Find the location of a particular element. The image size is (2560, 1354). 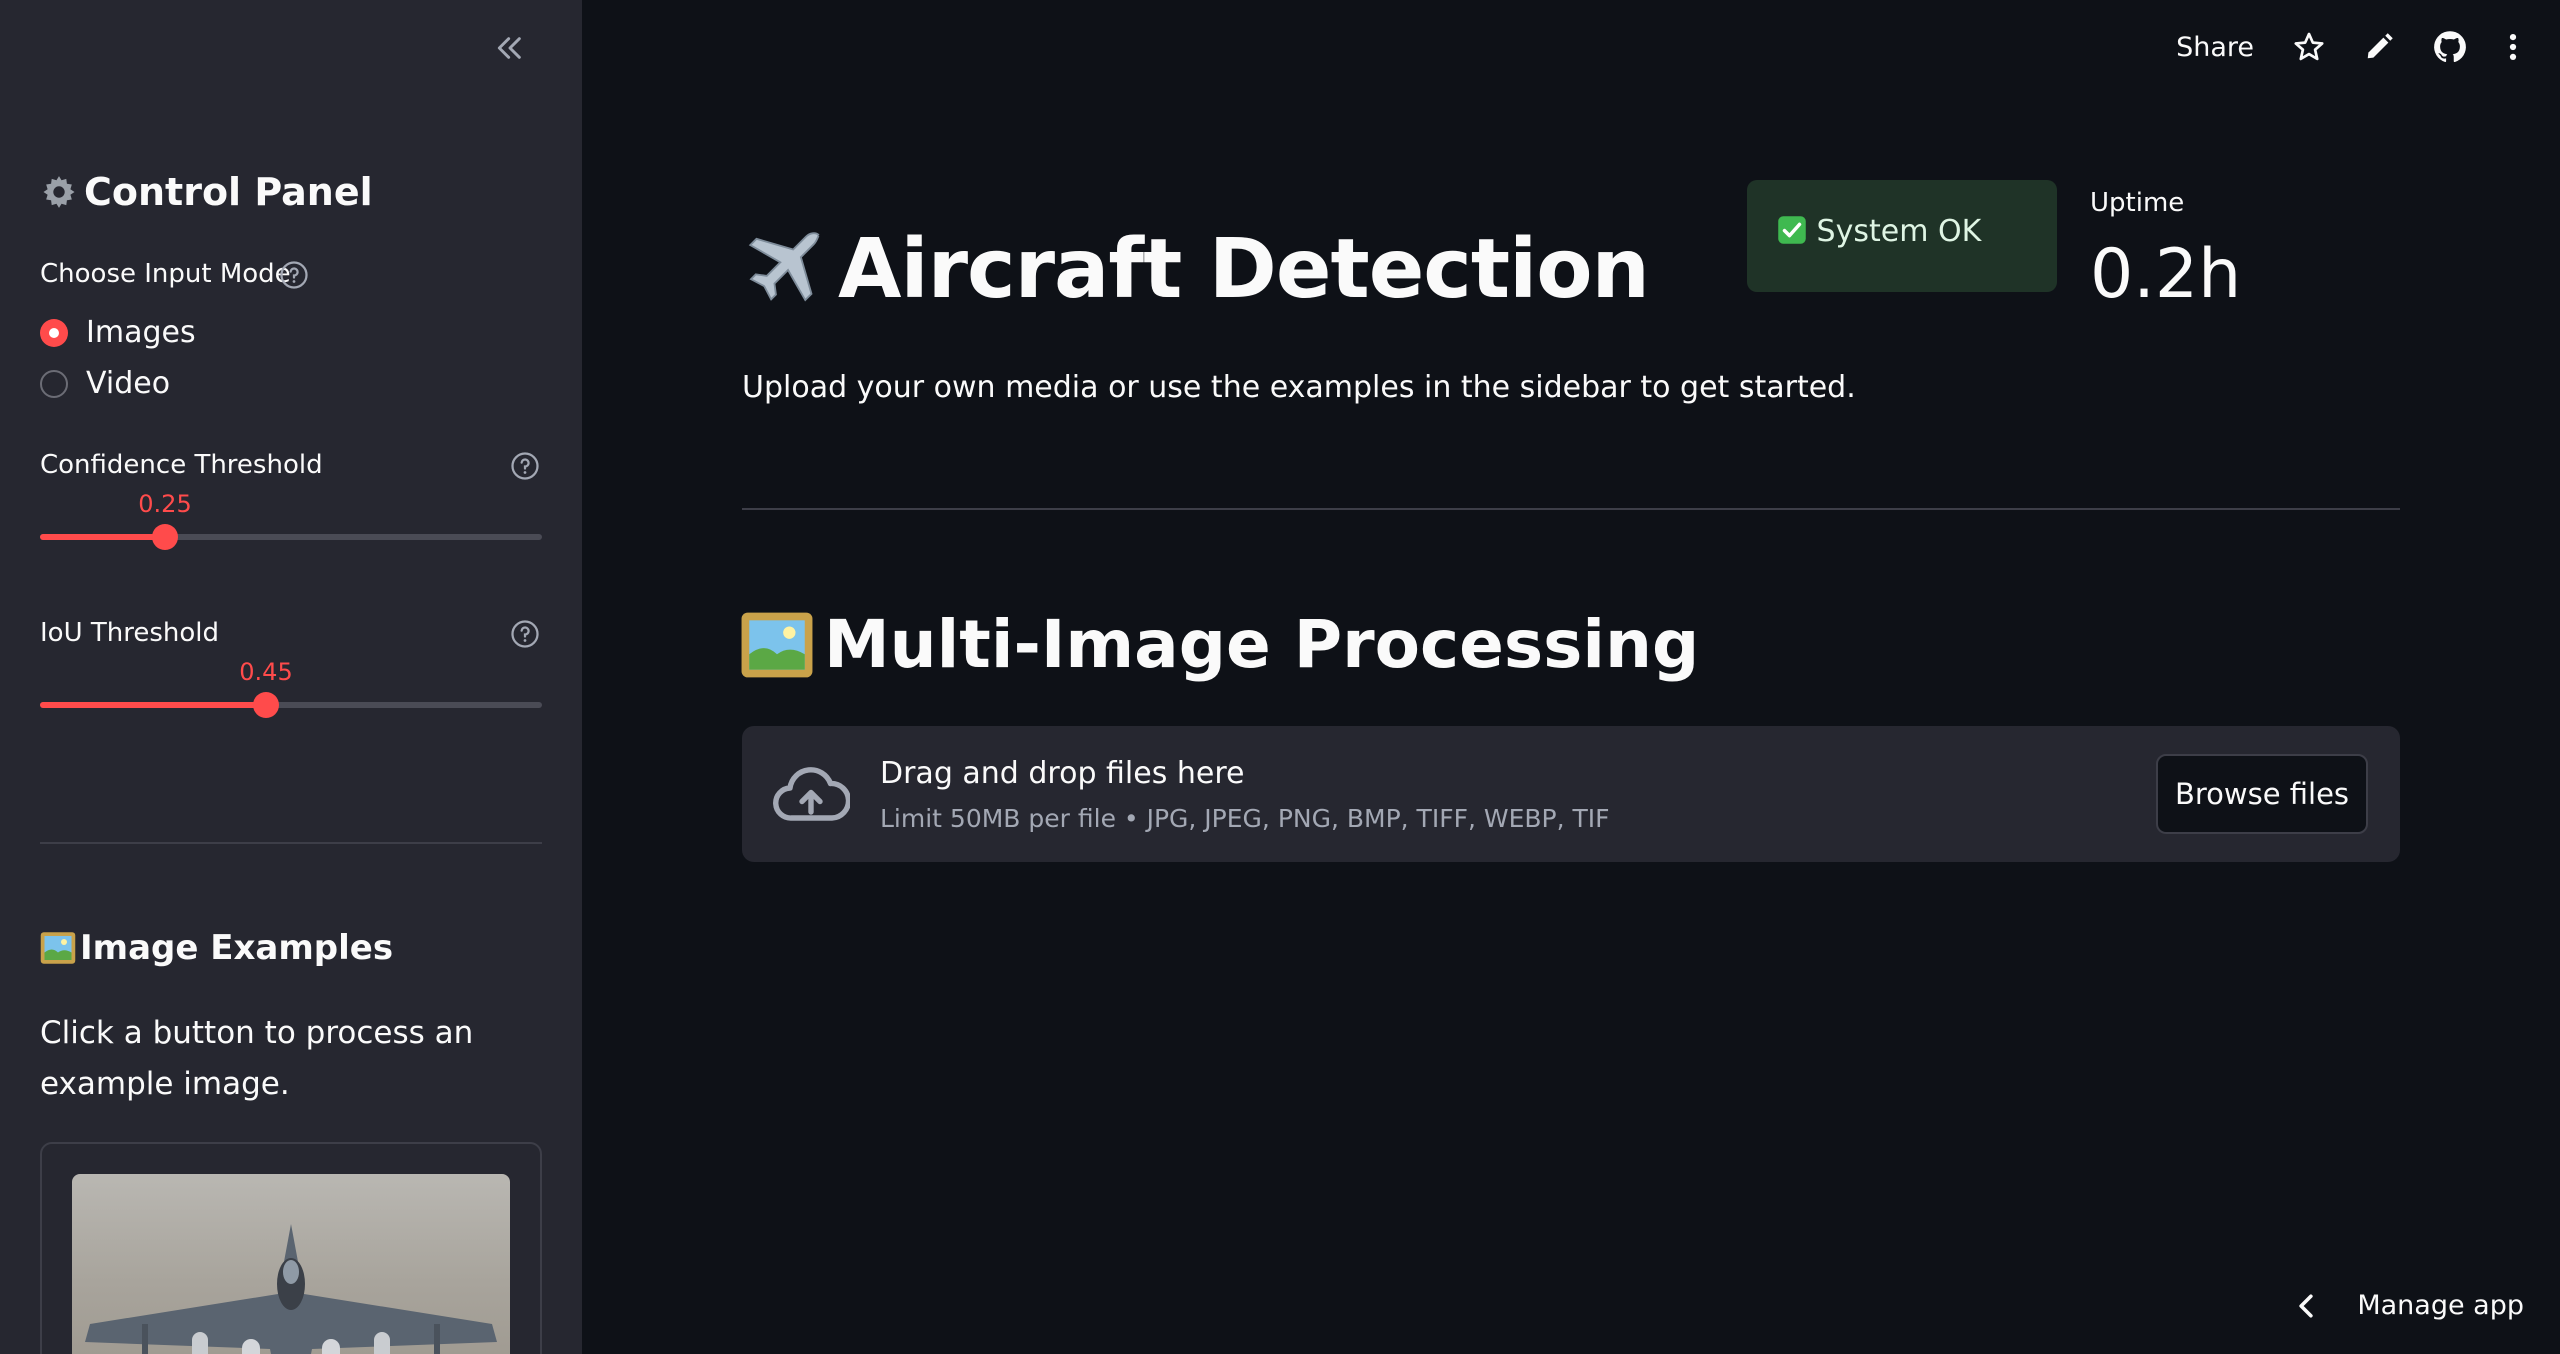

example-card is located at coordinates (291, 1248).